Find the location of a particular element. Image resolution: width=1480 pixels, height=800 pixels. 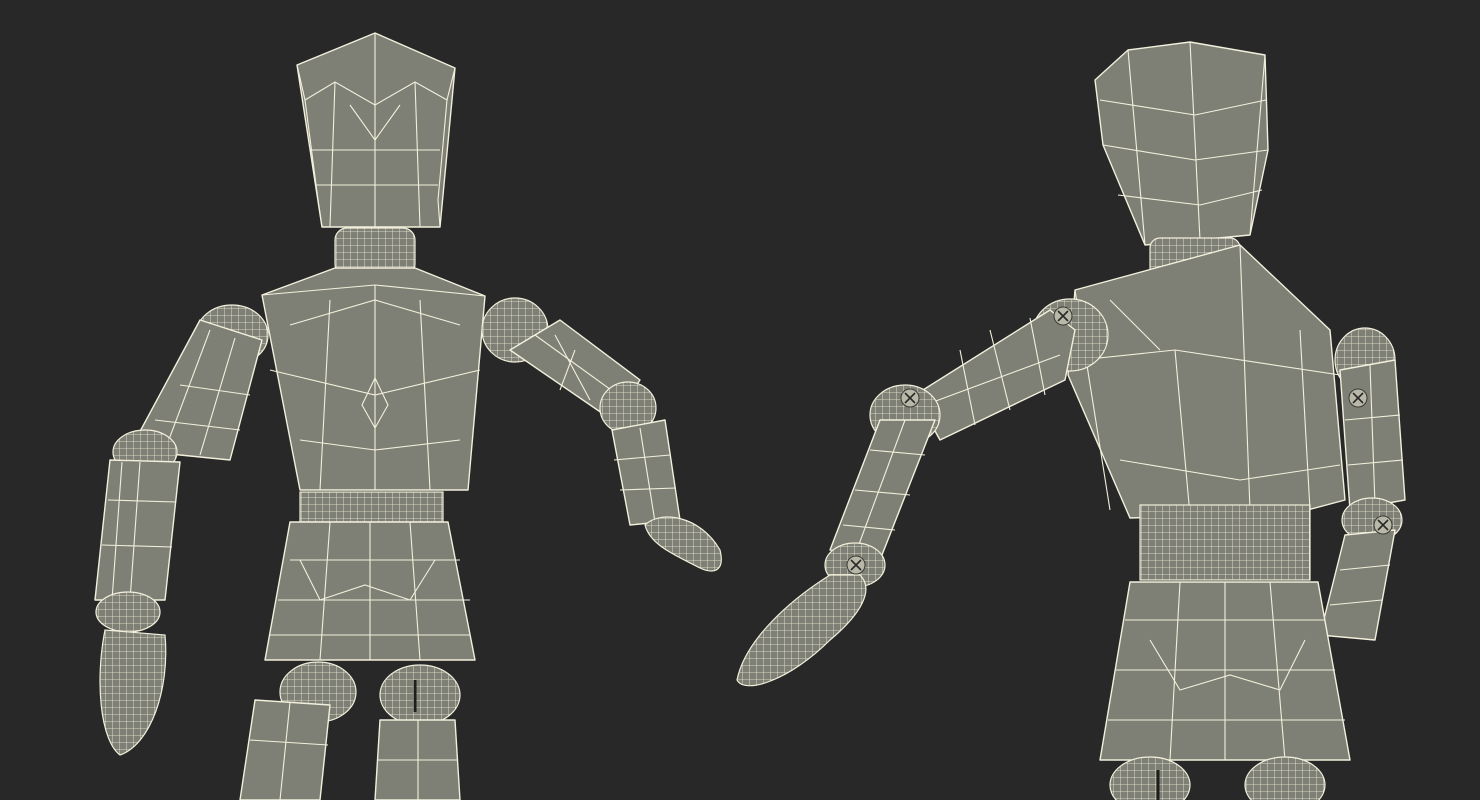

back-torso is located at coordinates (1206, 381).